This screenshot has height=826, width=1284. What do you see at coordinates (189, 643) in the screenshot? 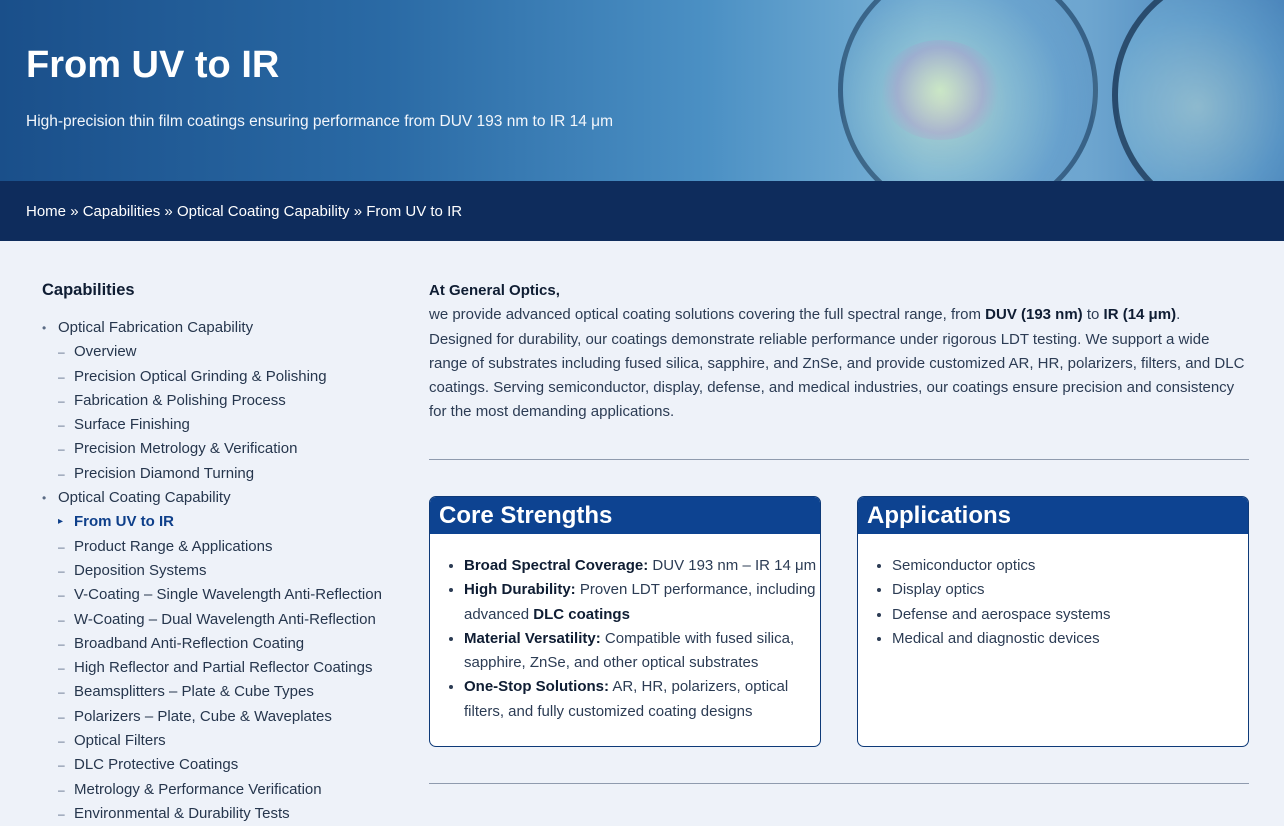
I see `sidebar-item-label: Broadband Anti-Reflection Coating` at bounding box center [189, 643].